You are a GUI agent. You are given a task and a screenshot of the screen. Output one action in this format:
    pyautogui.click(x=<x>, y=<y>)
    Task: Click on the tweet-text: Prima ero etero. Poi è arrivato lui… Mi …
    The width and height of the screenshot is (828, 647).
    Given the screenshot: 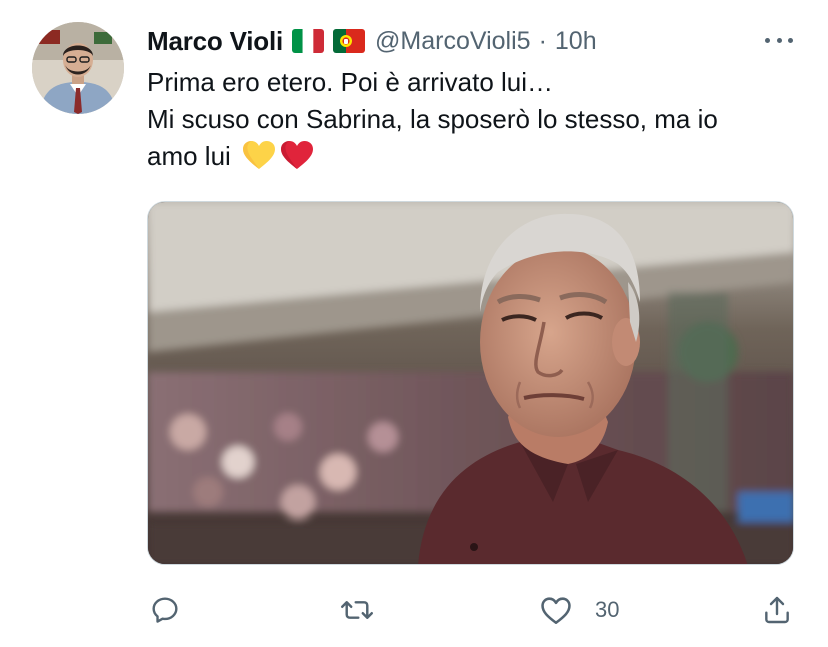 What is the action you would take?
    pyautogui.click(x=472, y=122)
    